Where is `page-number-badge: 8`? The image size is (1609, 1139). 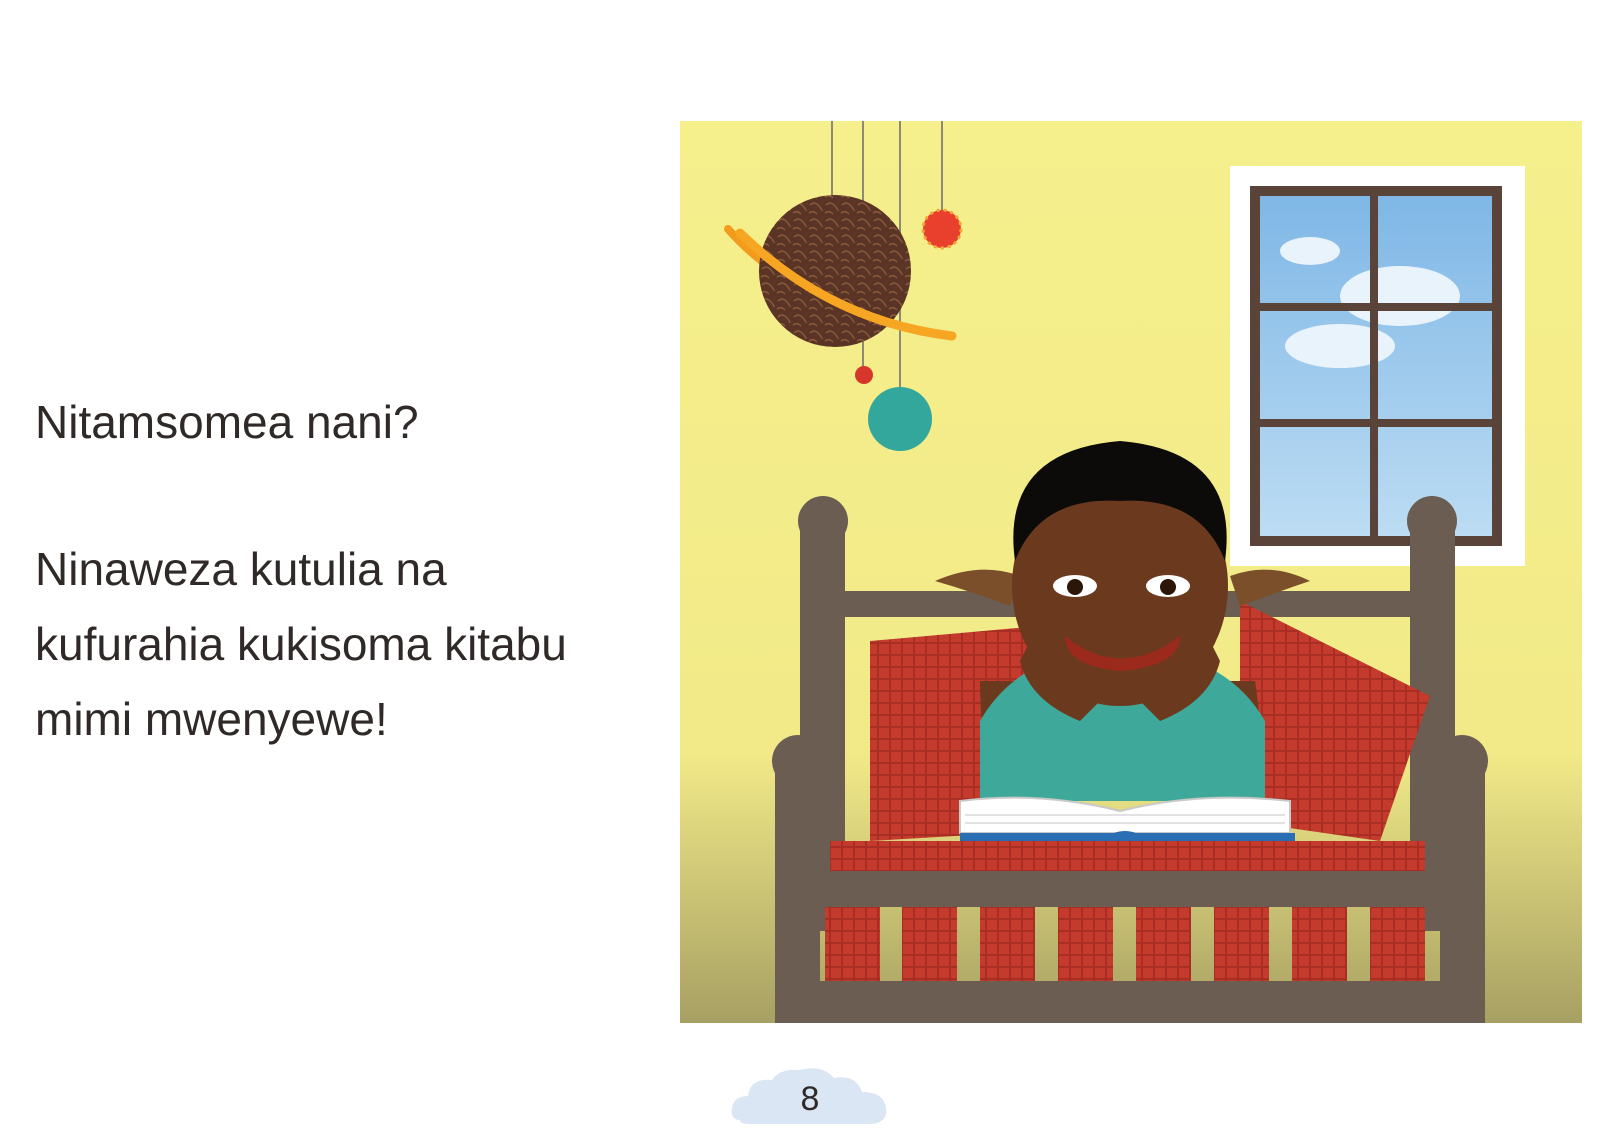
page-number-badge: 8 is located at coordinates (810, 1097).